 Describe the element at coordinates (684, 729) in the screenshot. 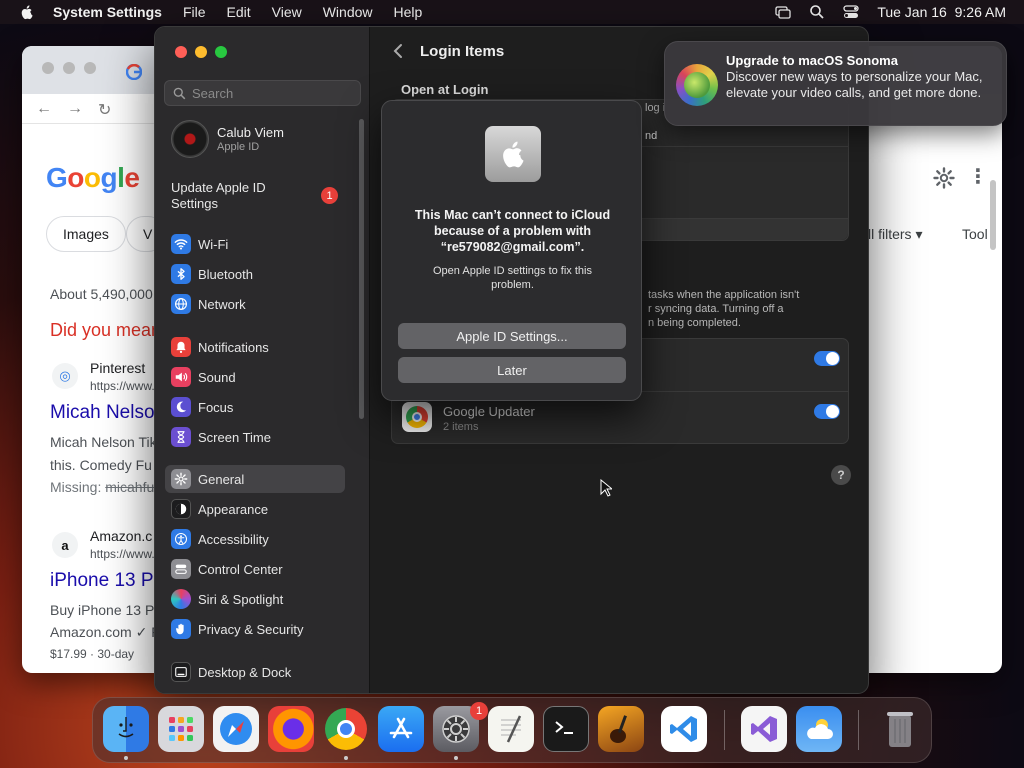

I see `vscode-icon` at that location.